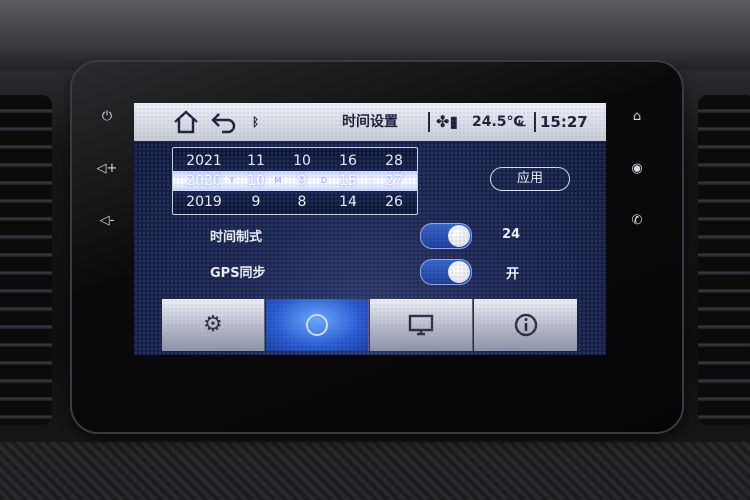 This screenshot has height=500, width=750. Describe the element at coordinates (302, 202) in the screenshot. I see `day-value: 8` at that location.